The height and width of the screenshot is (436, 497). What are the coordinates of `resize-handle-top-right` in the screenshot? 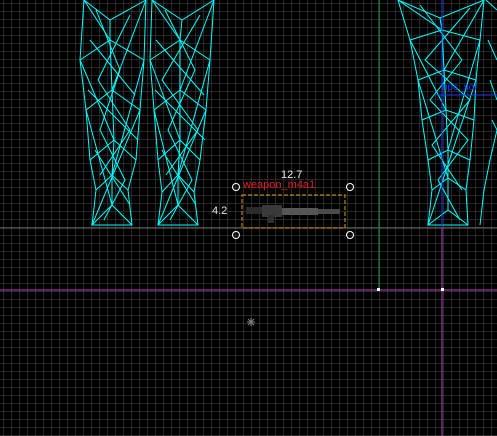 It's located at (350, 187).